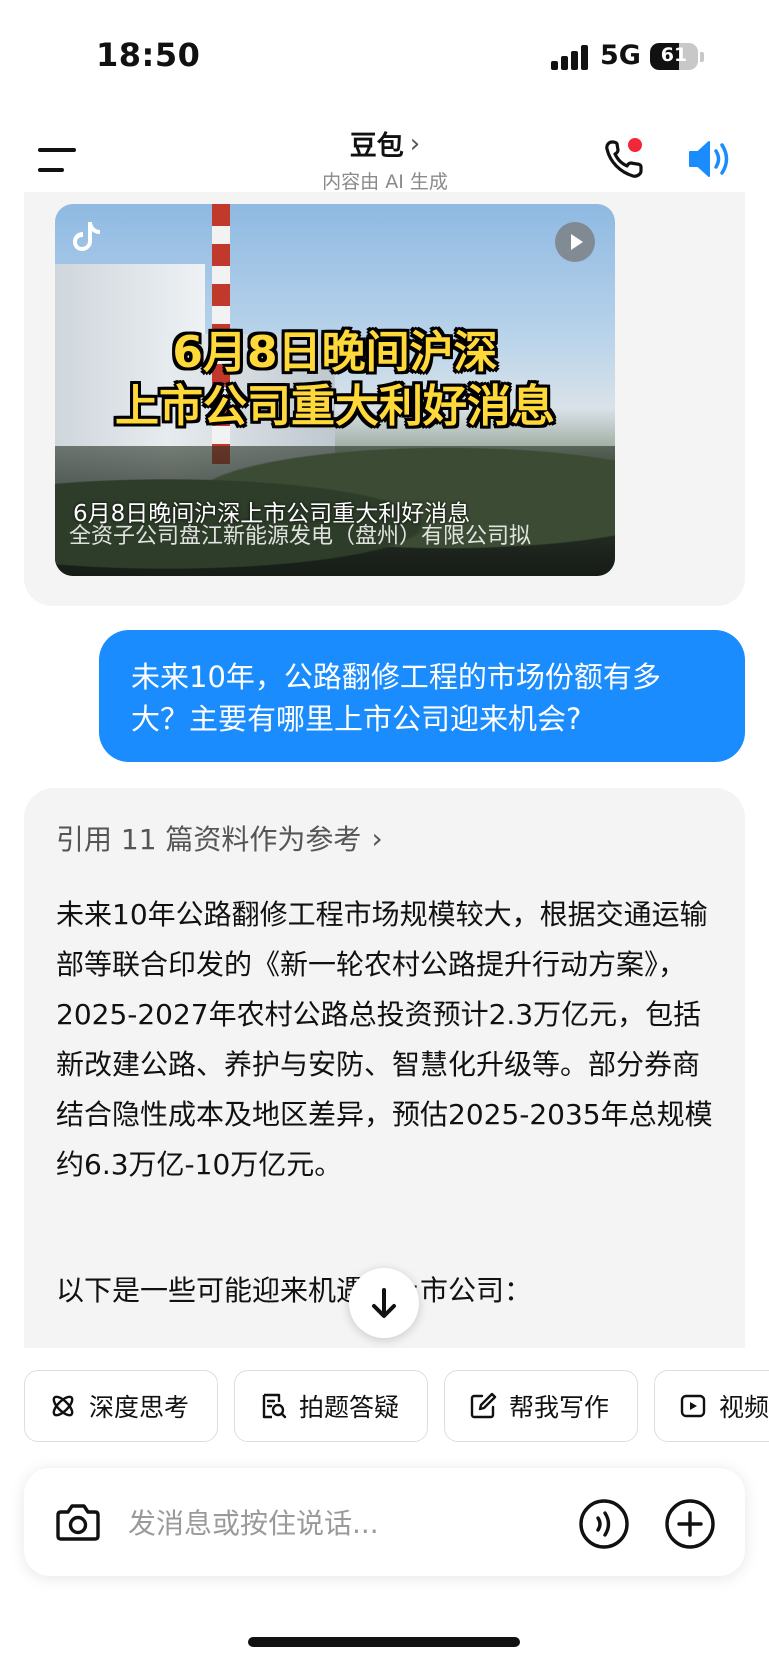 The width and height of the screenshot is (769, 1665). Describe the element at coordinates (272, 514) in the screenshot. I see `video-caption: 6月8日晚间沪深上市公司重大利好消息` at that location.